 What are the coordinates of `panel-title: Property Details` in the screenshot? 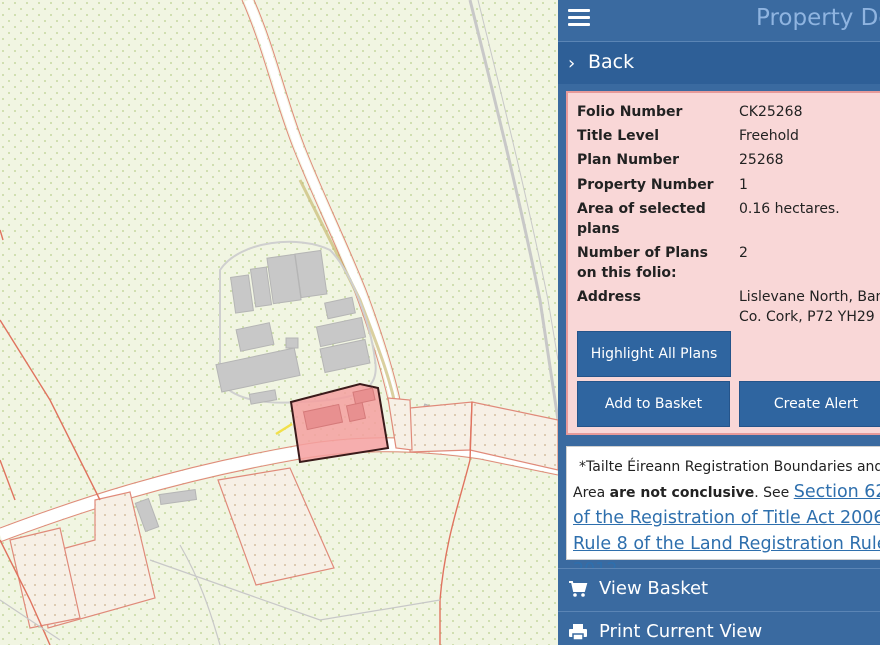 It's located at (818, 18).